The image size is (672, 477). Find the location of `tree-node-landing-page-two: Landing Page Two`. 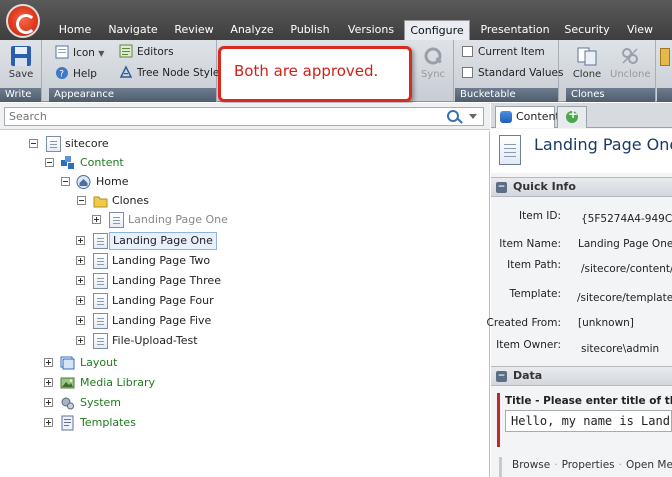

tree-node-landing-page-two: Landing Page Two is located at coordinates (151, 261).